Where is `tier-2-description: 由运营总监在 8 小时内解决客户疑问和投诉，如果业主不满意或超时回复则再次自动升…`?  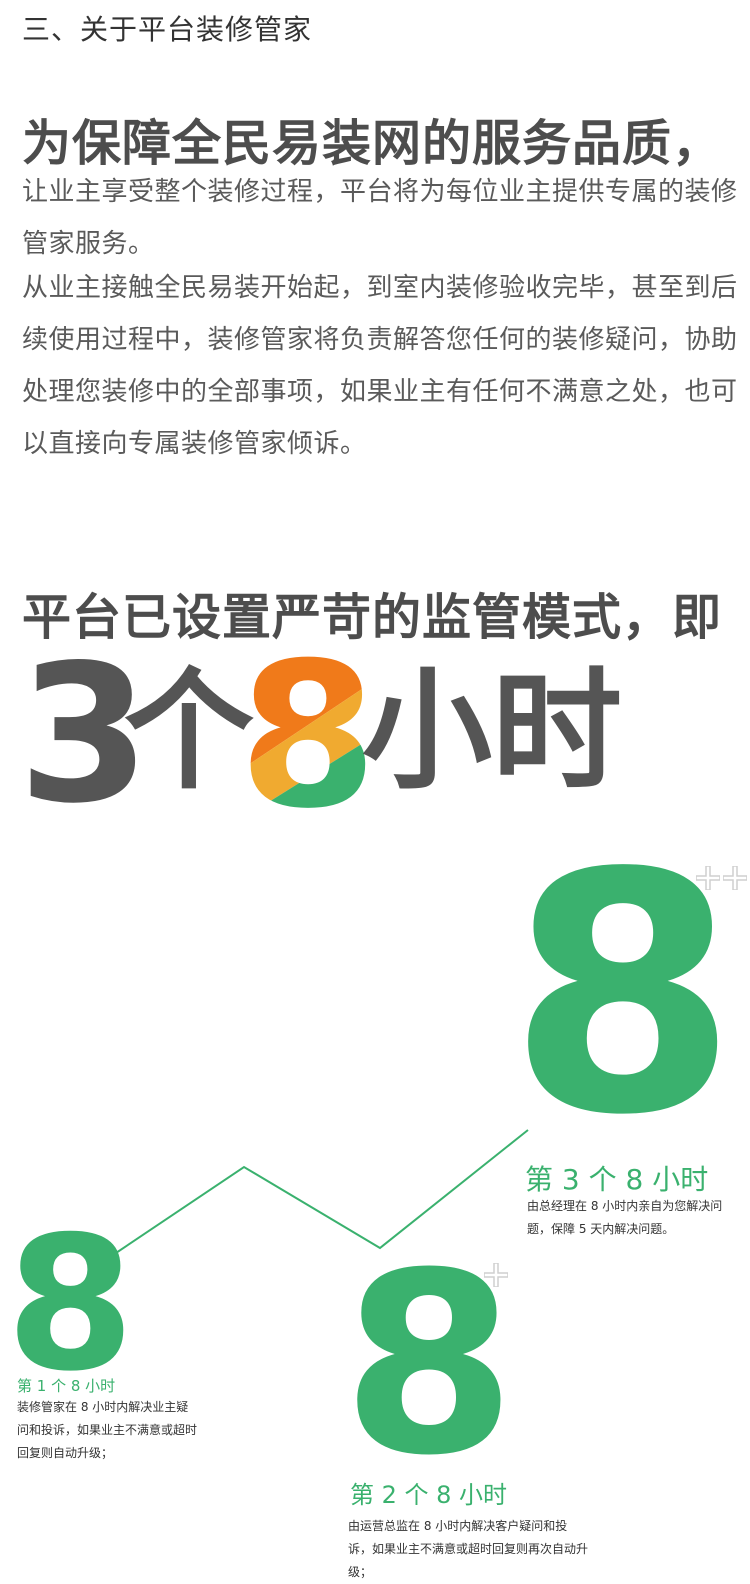
tier-2-description: 由运营总监在 8 小时内解决客户疑问和投诉，如果业主不满意或超时回复则再次自动升… is located at coordinates (468, 1549).